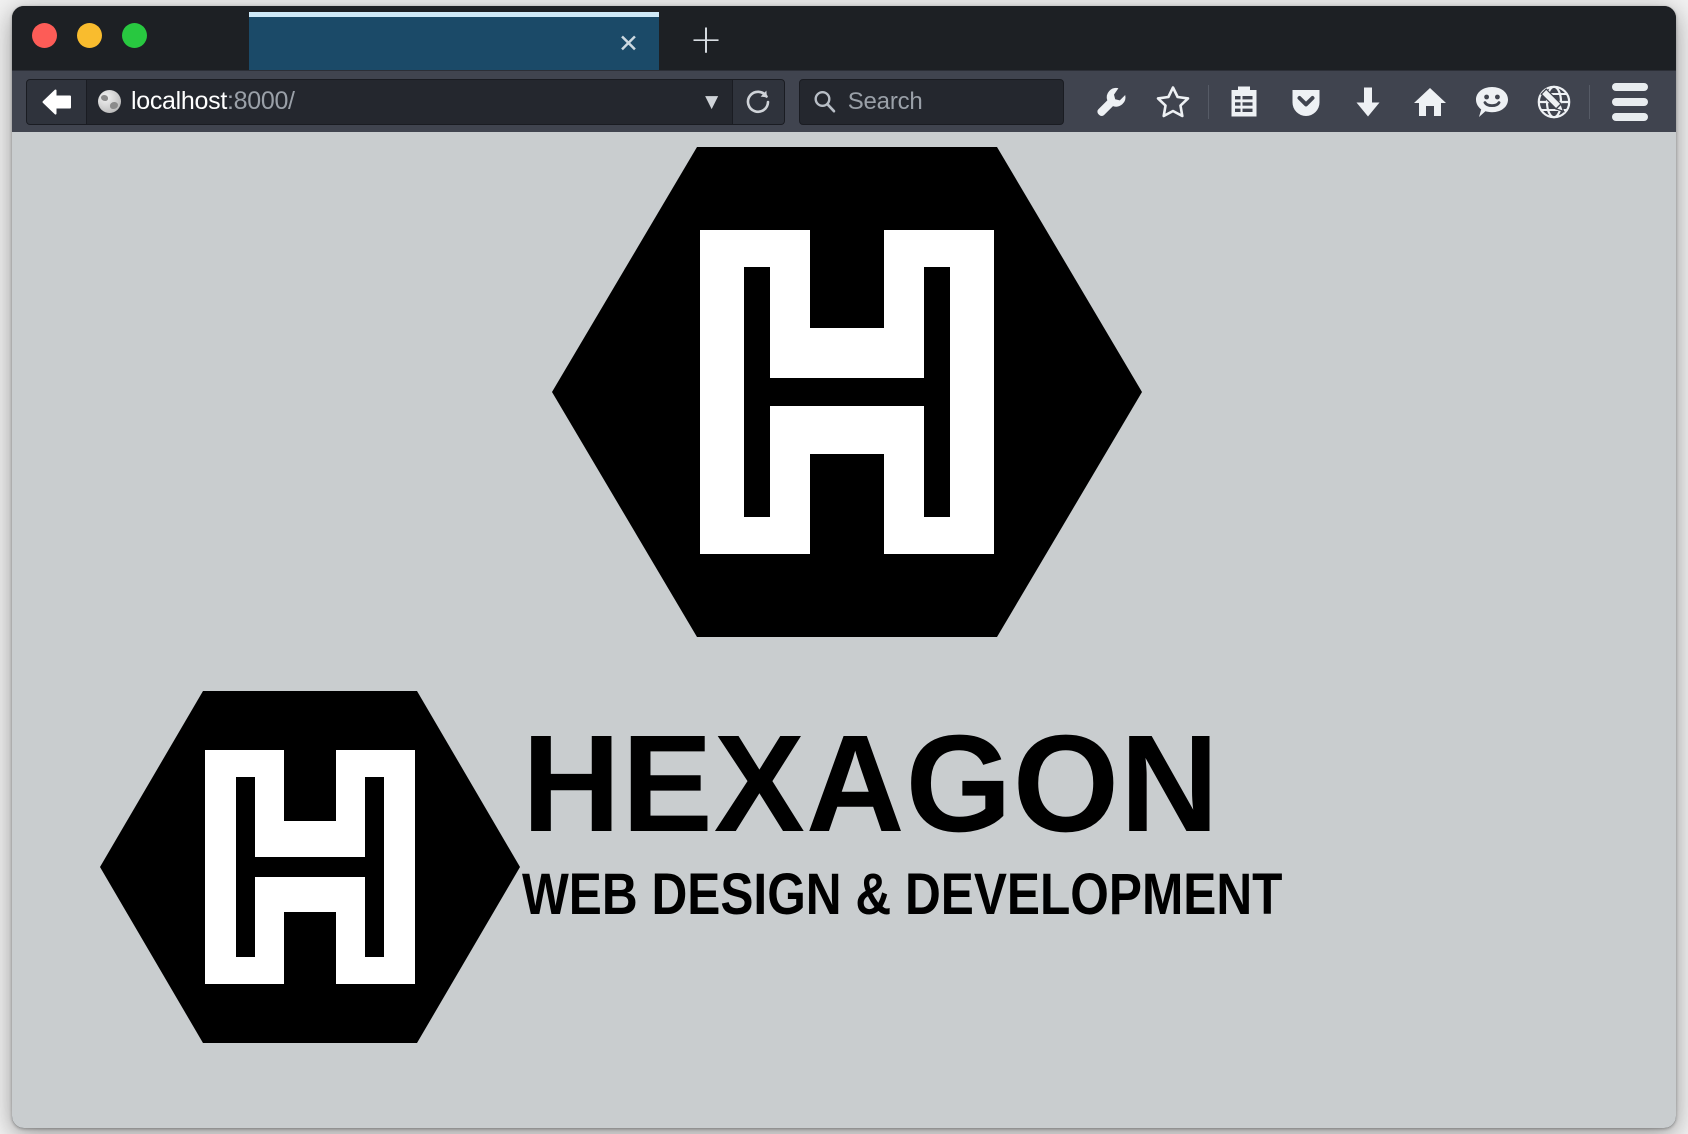 This screenshot has width=1688, height=1134. Describe the element at coordinates (706, 42) in the screenshot. I see `new-tab-button: +` at that location.